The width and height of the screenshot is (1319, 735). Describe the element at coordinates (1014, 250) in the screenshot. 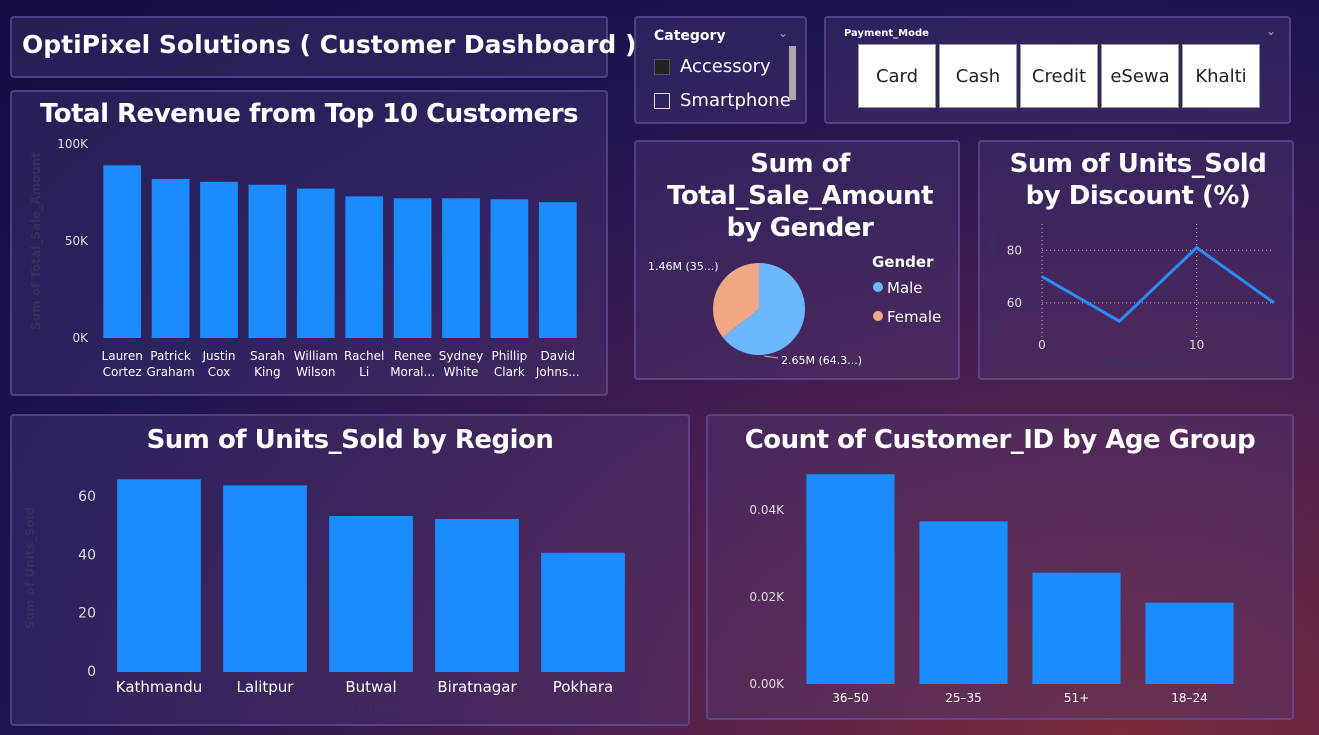

I see `y-tick-label: 80` at that location.